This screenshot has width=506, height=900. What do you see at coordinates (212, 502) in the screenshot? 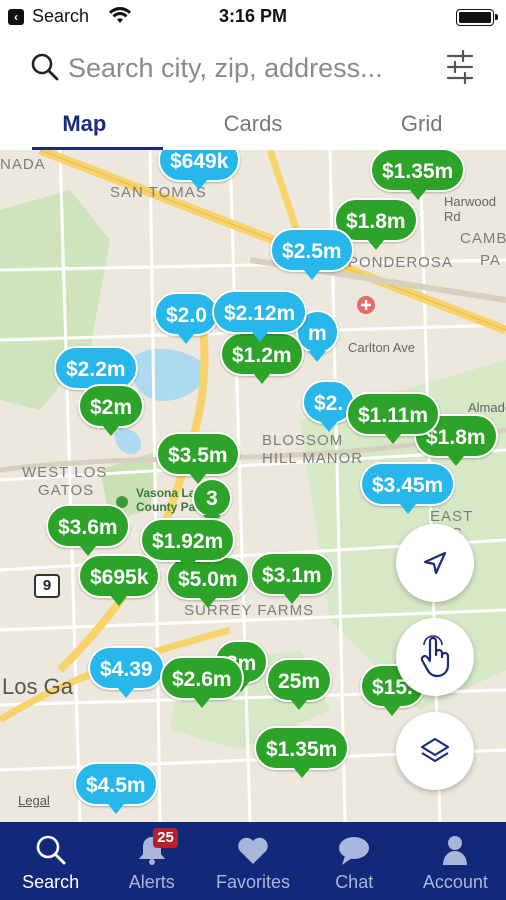
I see `listing-cluster-marker: 3` at bounding box center [212, 502].